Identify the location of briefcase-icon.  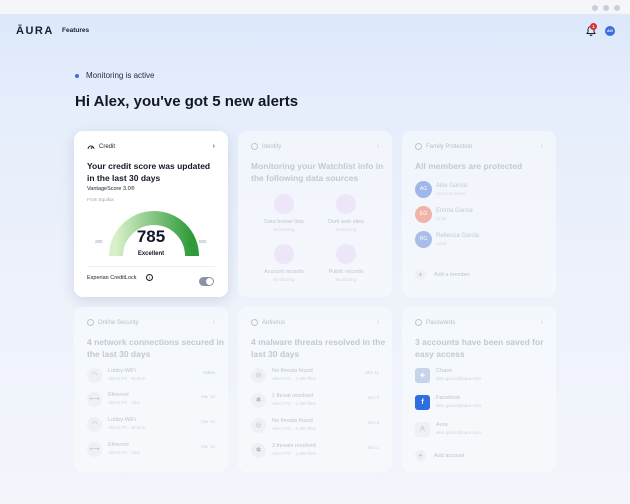
(284, 204).